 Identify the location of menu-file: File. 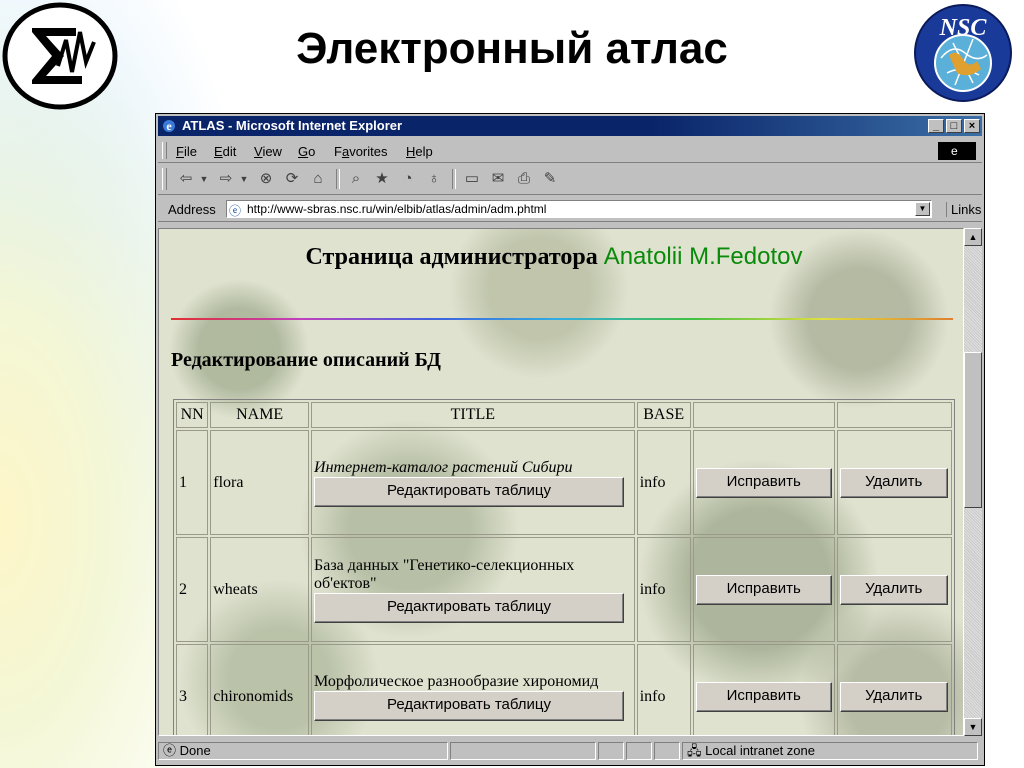
(186, 151).